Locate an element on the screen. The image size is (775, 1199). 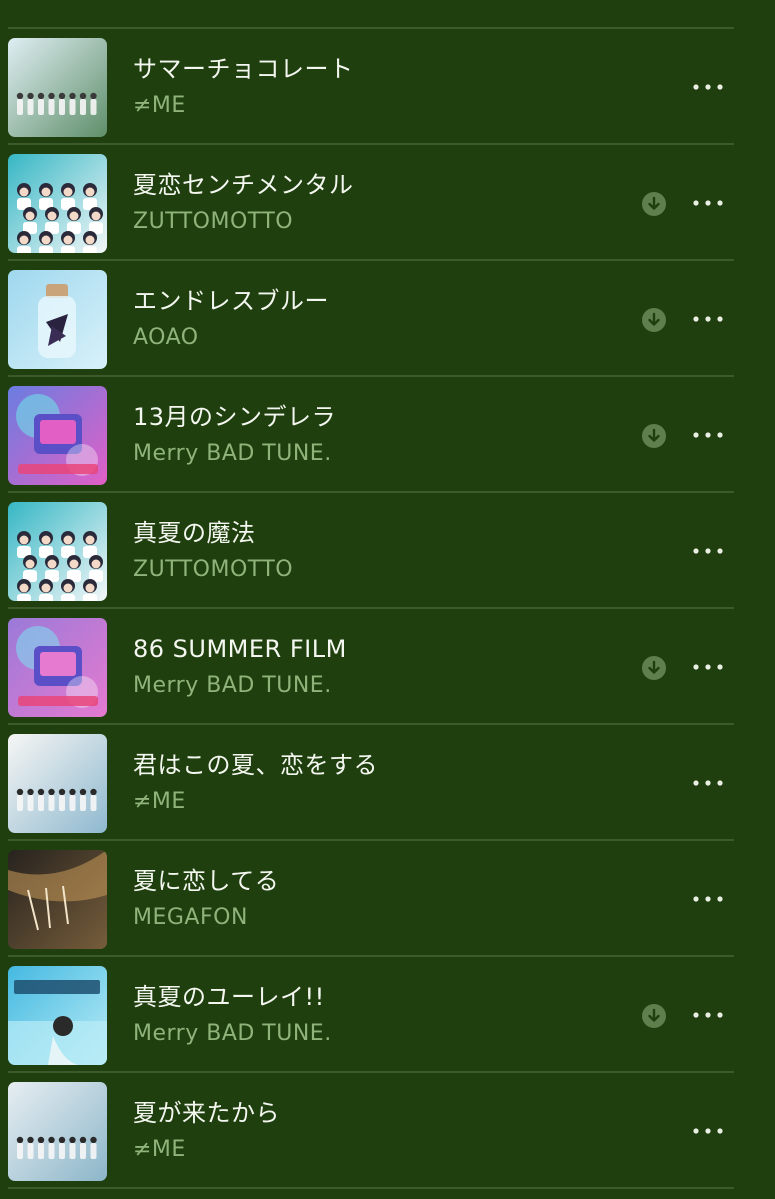
track-row: エンドレスブルー AOAO is located at coordinates (387, 318).